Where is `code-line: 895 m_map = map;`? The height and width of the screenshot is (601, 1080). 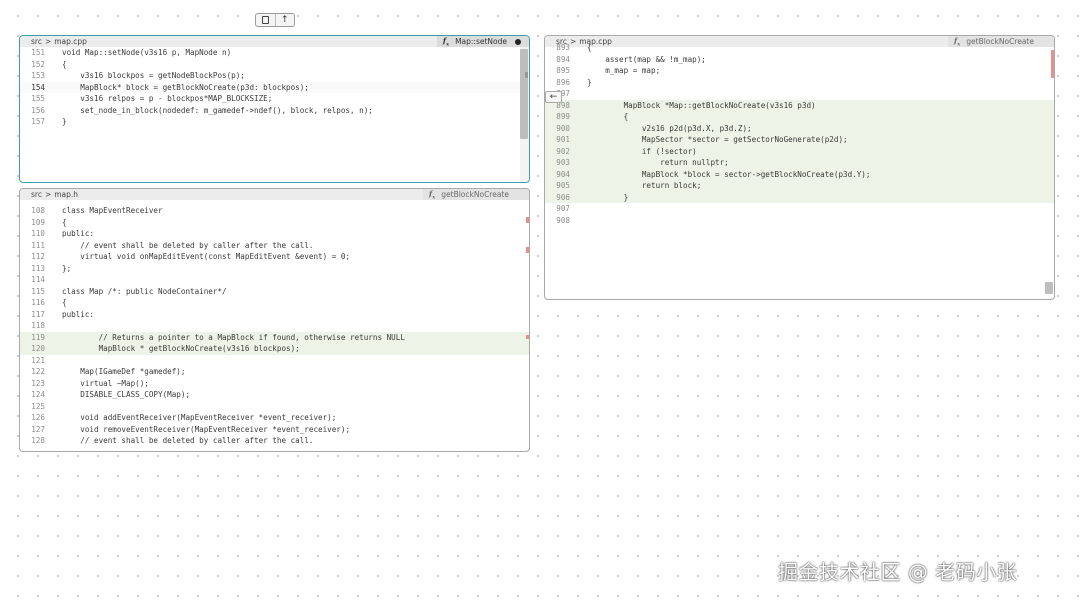 code-line: 895 m_map = map; is located at coordinates (799, 71).